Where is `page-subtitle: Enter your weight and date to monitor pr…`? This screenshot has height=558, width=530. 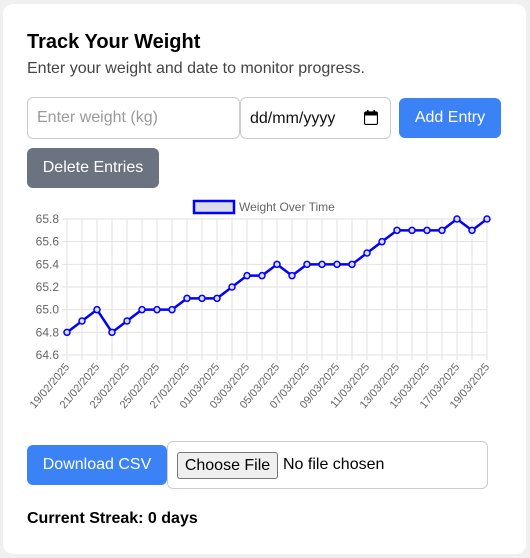 page-subtitle: Enter your weight and date to monitor pr… is located at coordinates (196, 68).